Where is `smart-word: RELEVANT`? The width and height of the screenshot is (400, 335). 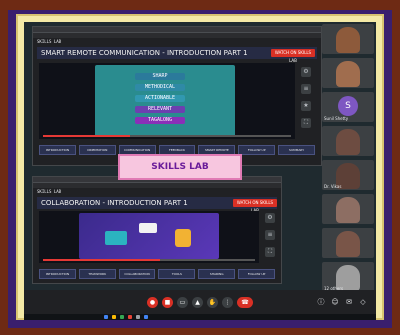
smart-word: RELEVANT is located at coordinates (160, 109).